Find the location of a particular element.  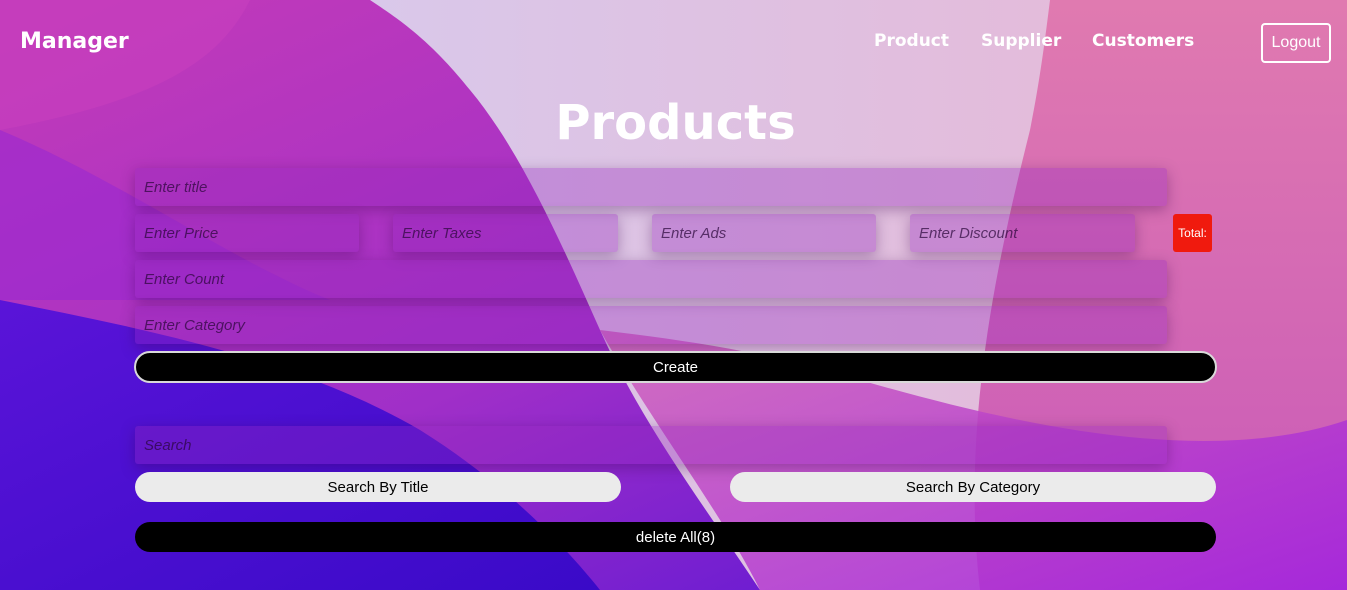

search-by-title-button: Search By Title is located at coordinates (378, 487).